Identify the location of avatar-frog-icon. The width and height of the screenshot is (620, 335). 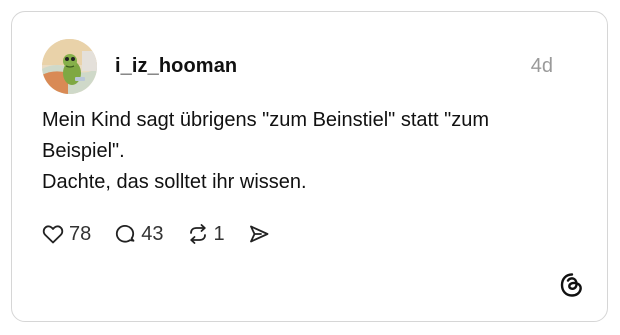
(69, 66).